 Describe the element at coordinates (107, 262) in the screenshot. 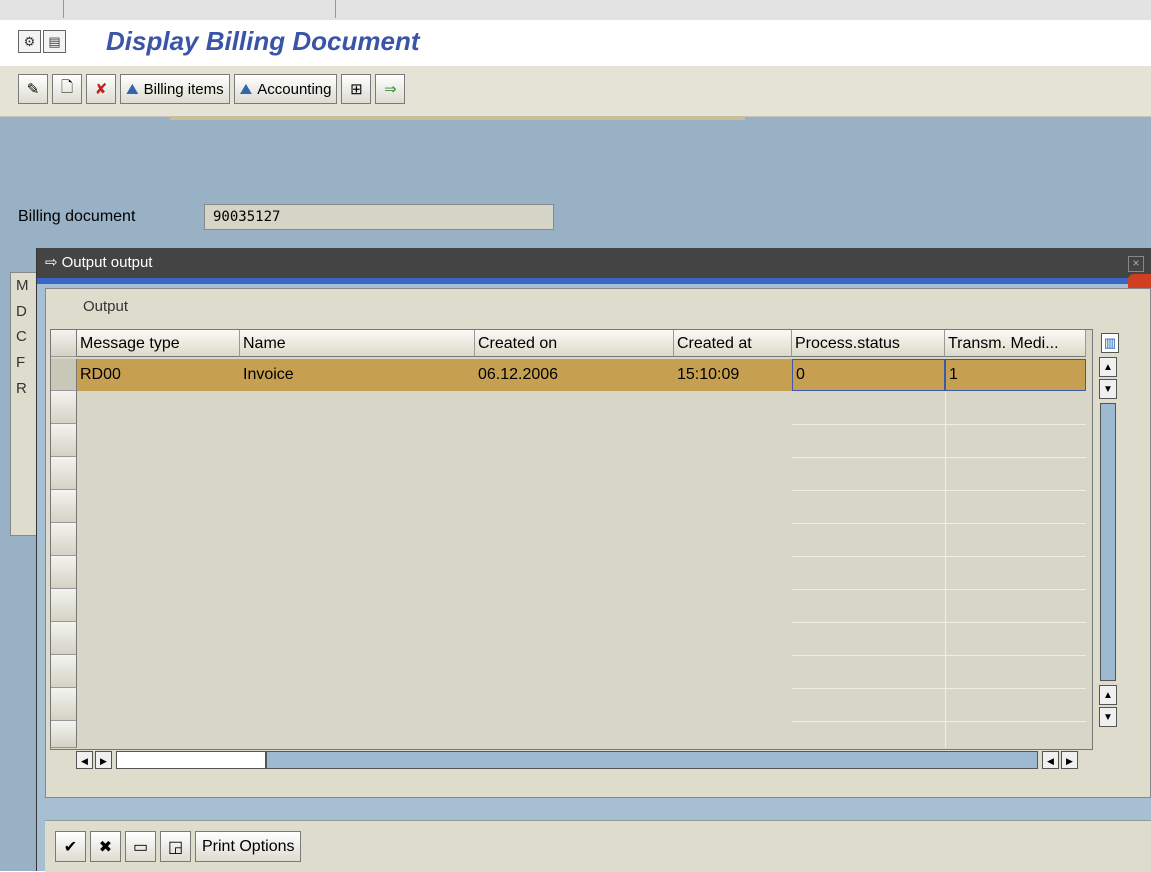

I see `dialog-title: Output output` at that location.